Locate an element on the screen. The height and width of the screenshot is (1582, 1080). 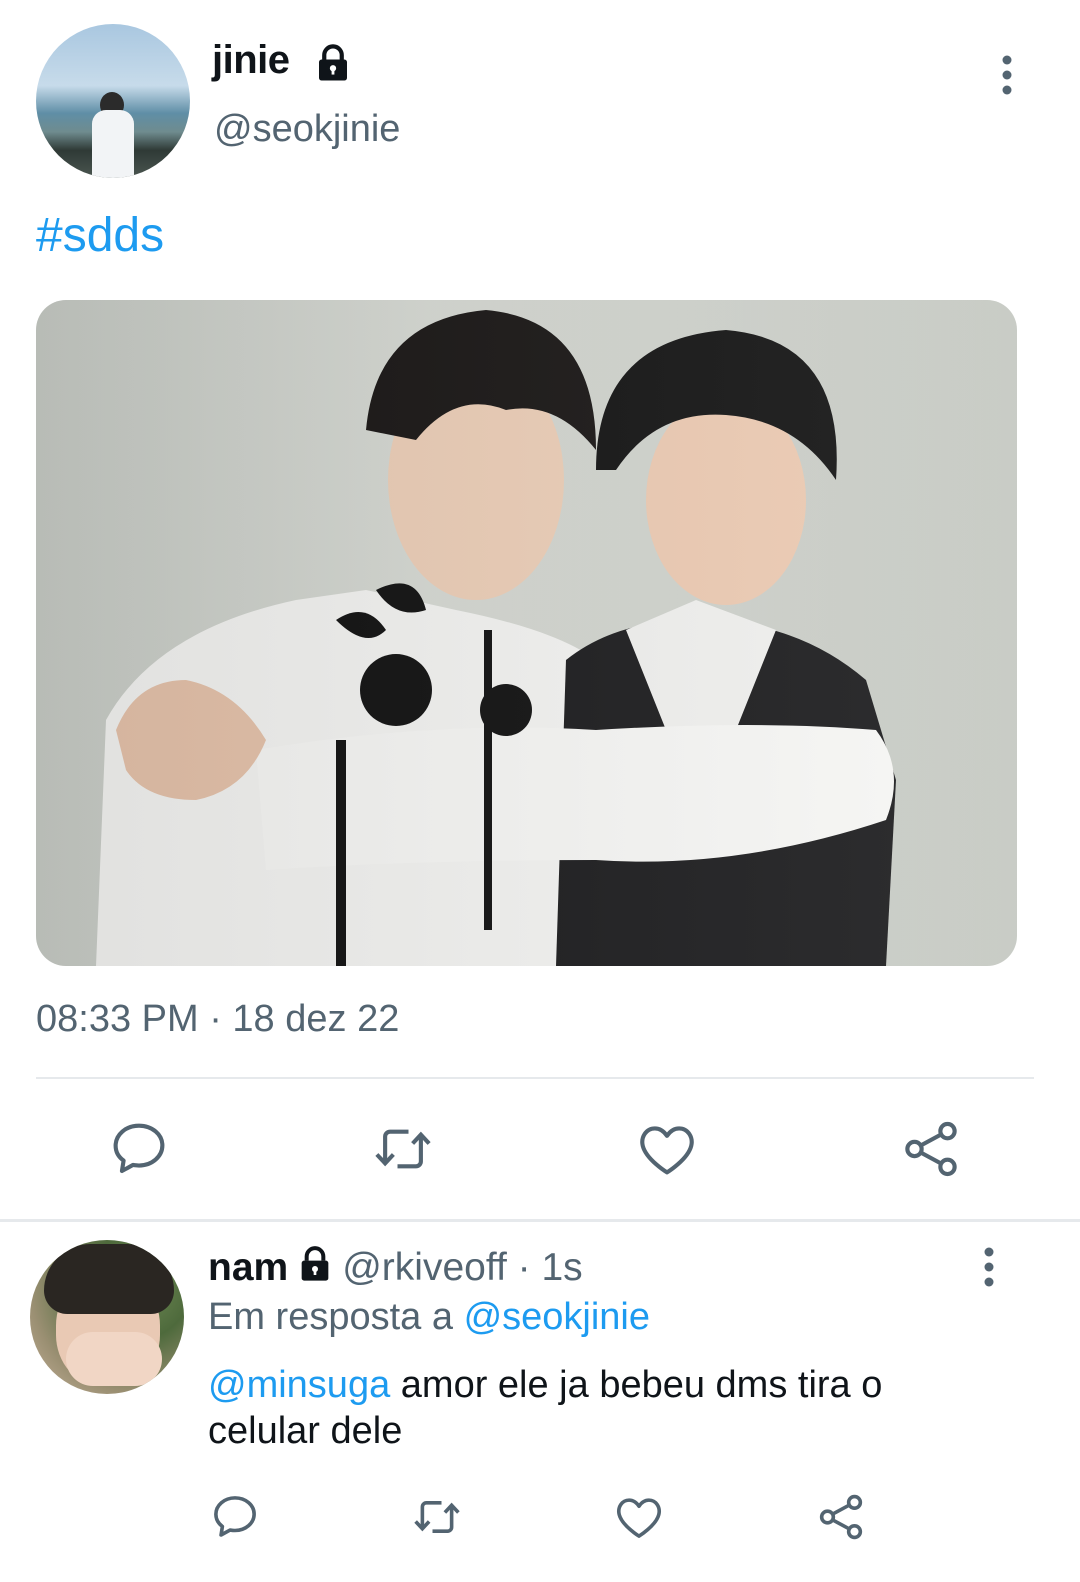
in-reply-to-handle: @seokjinie is located at coordinates (557, 1317).